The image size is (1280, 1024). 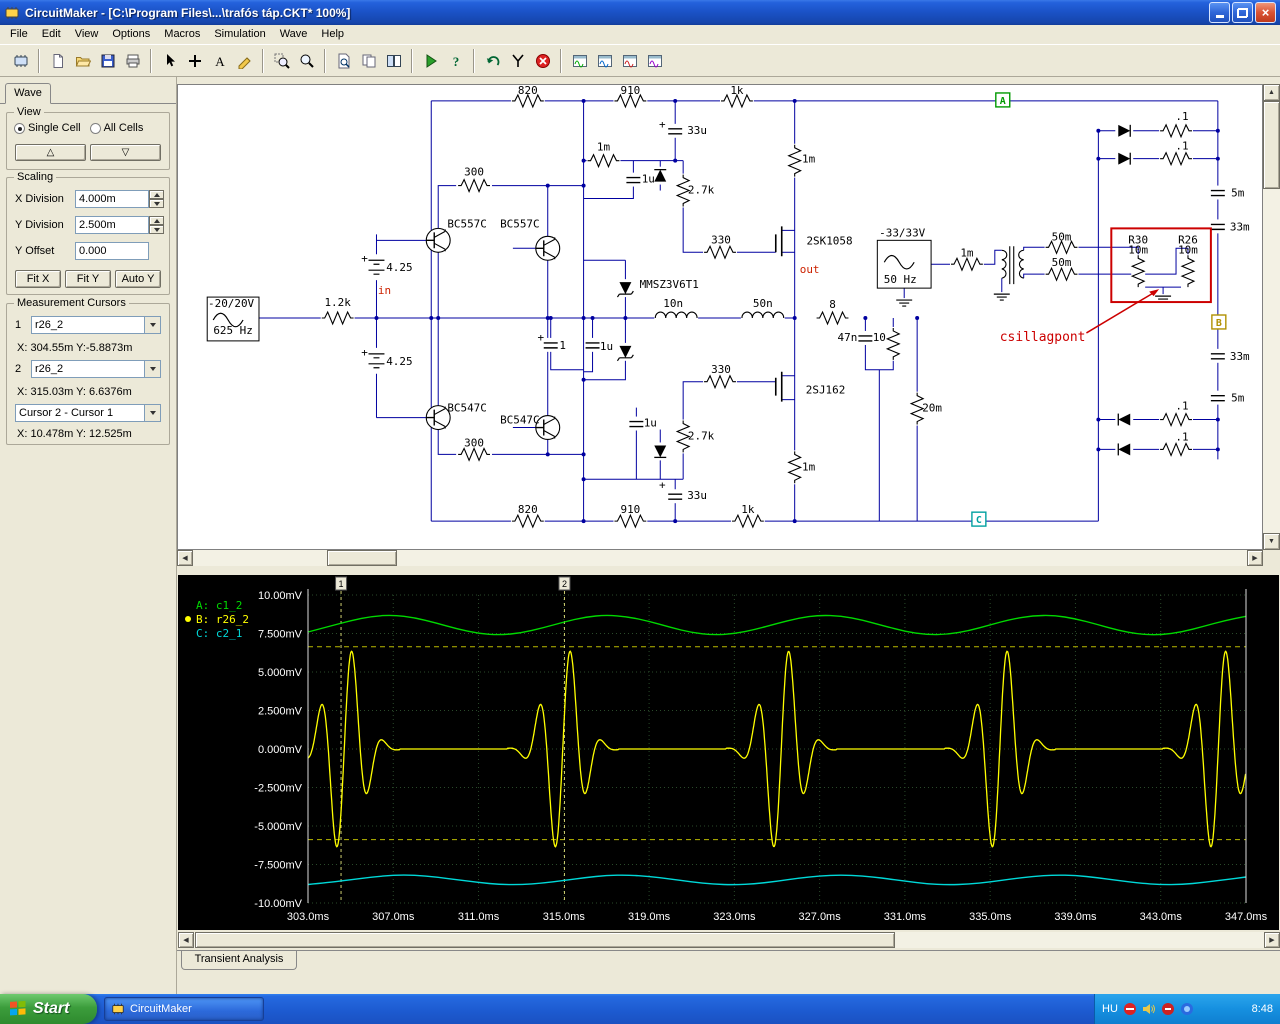 What do you see at coordinates (1187, 1009) in the screenshot?
I see `tray-network-icon` at bounding box center [1187, 1009].